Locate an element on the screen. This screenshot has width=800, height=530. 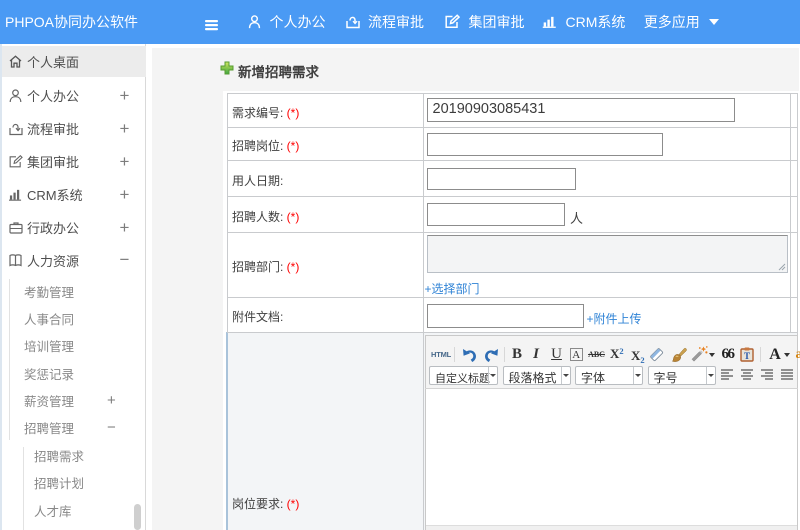
svg-text: T is located at coordinates (747, 356).